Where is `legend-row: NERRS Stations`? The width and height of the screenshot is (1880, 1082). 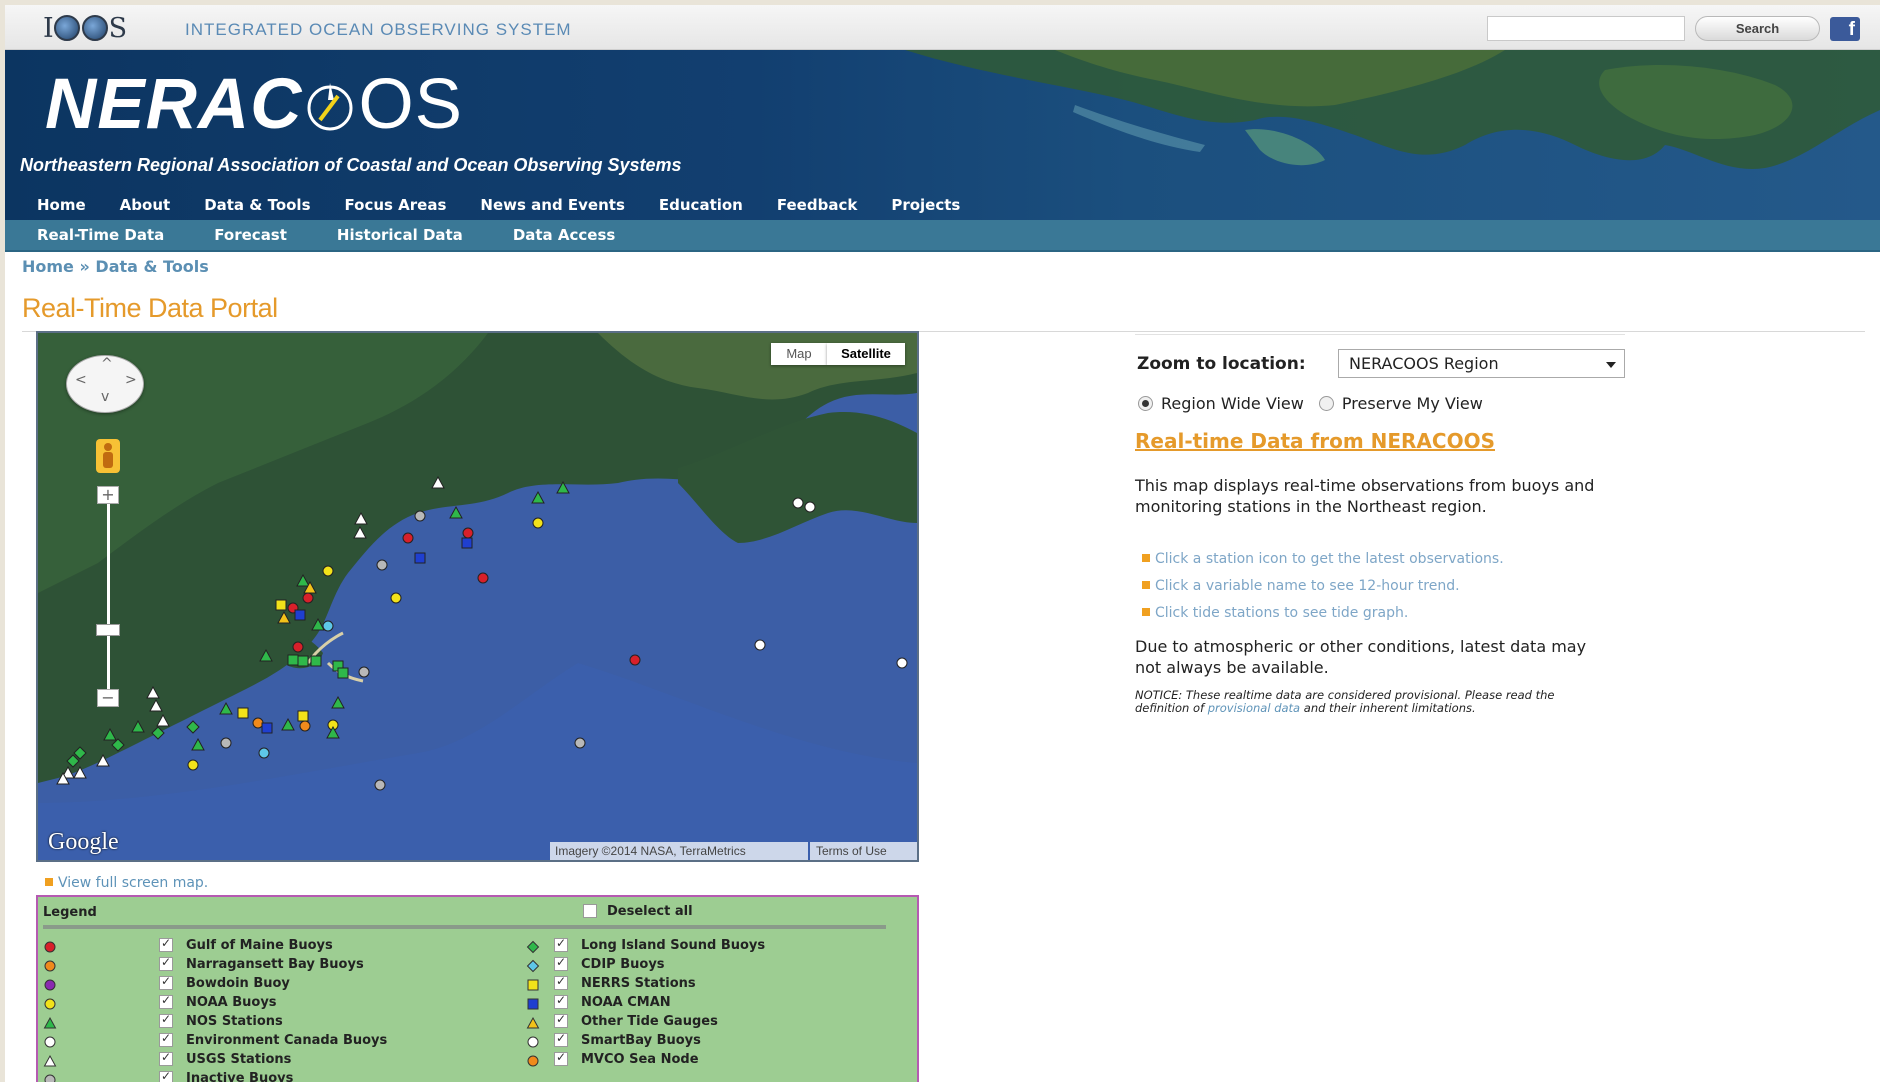 legend-row: NERRS Stations is located at coordinates (726, 984).